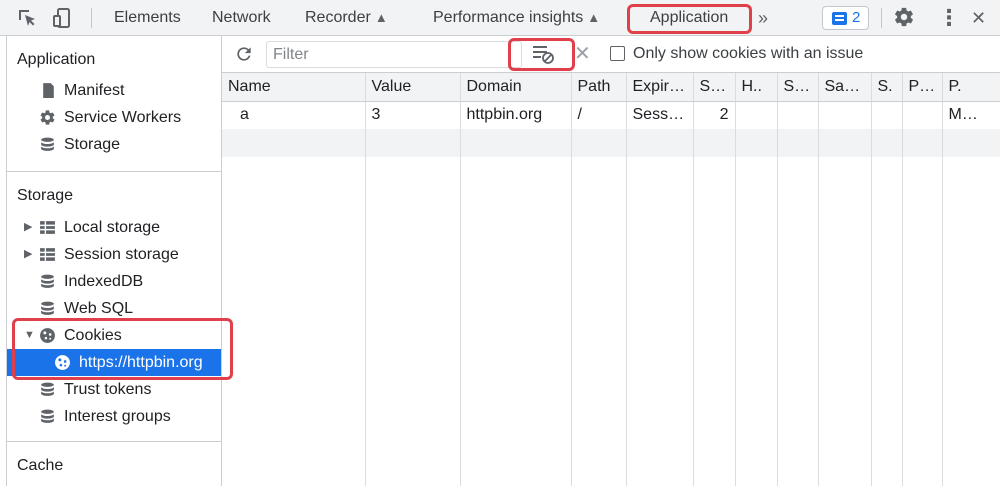 This screenshot has width=1000, height=486. Describe the element at coordinates (413, 115) in the screenshot. I see `table-cell: 3` at that location.